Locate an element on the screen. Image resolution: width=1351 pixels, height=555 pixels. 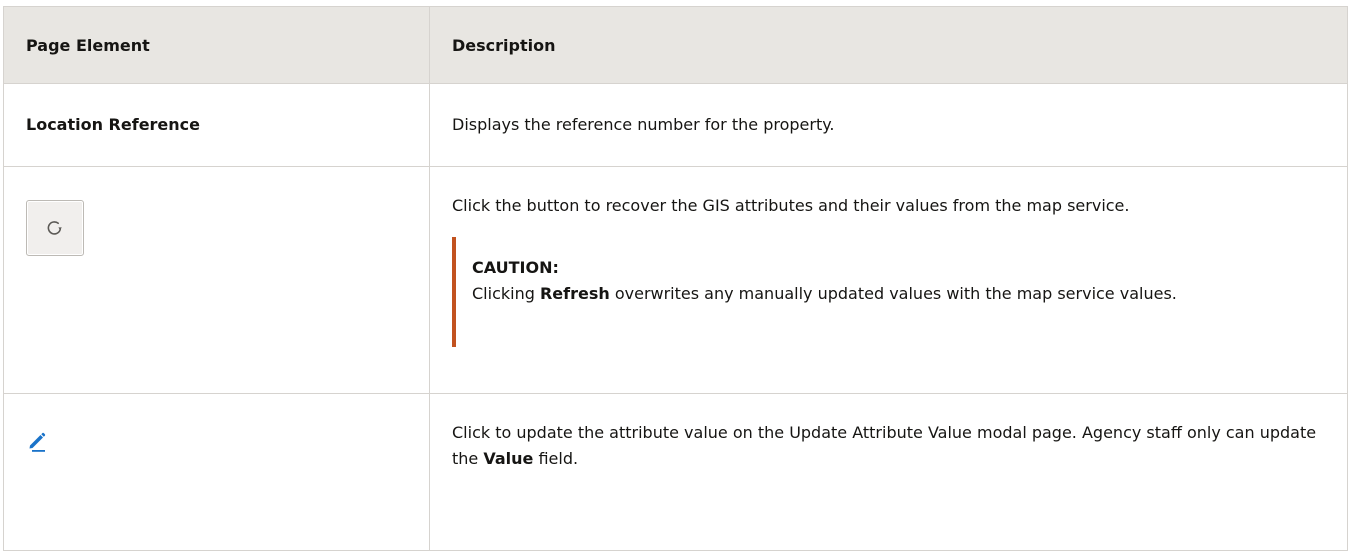
caution-bold-refresh: Refresh is located at coordinates (574, 293).